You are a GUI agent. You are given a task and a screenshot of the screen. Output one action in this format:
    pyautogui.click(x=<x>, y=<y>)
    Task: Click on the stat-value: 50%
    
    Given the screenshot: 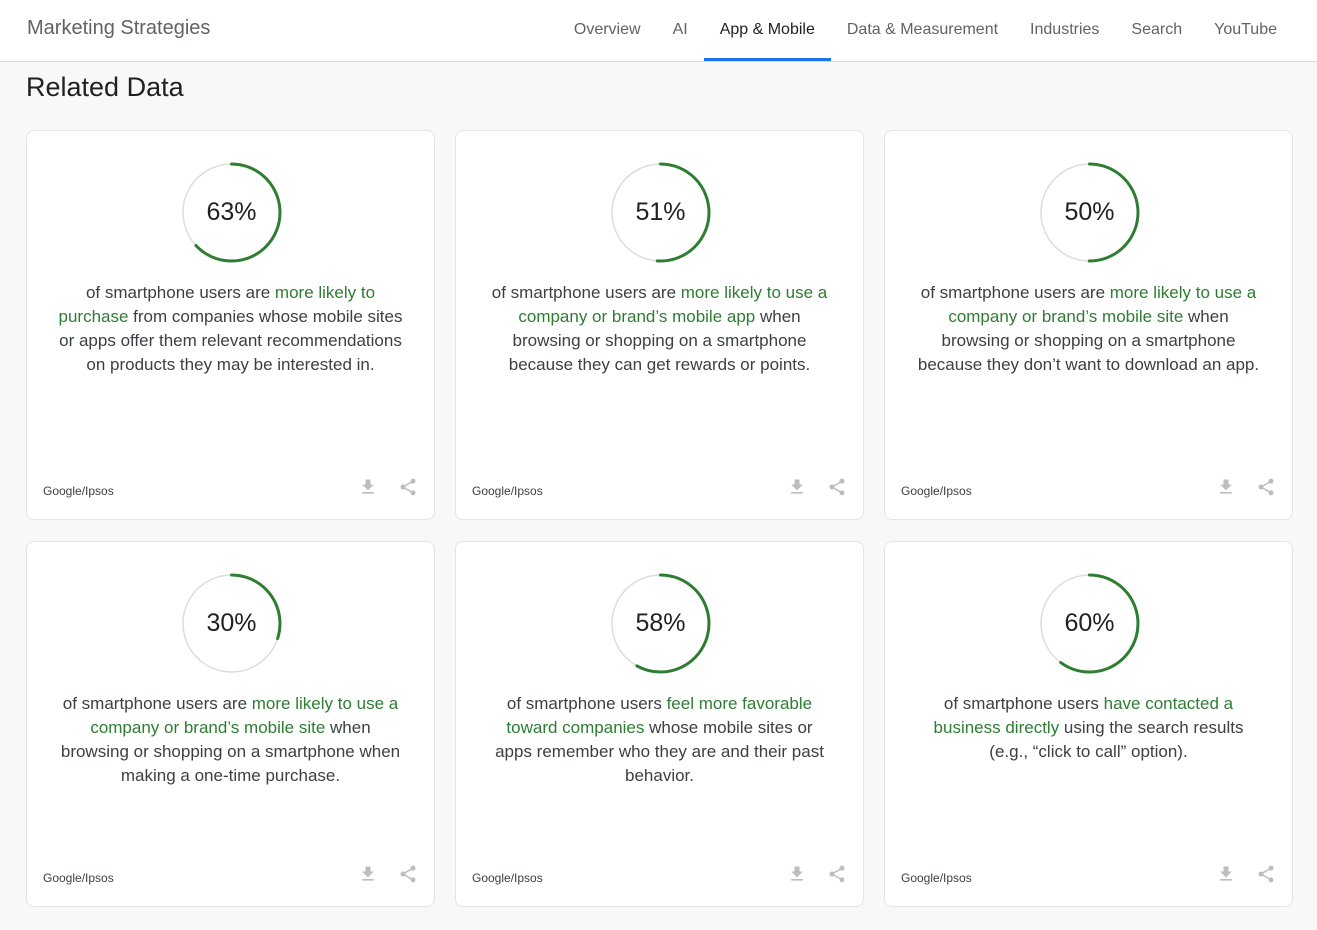 What is the action you would take?
    pyautogui.click(x=1089, y=212)
    